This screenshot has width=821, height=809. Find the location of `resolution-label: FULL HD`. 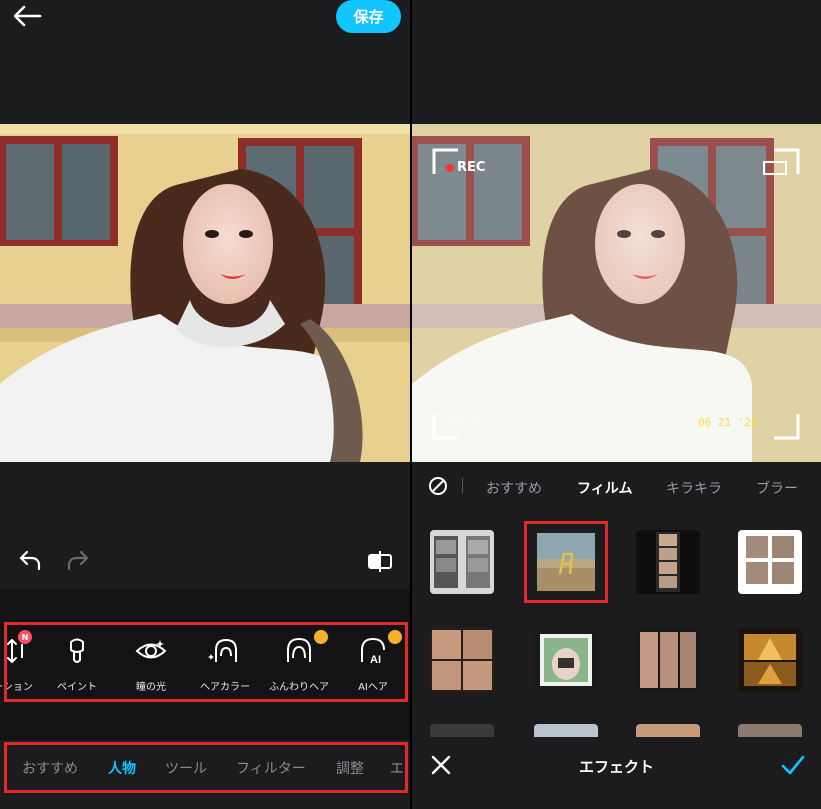

resolution-label: FULL HD is located at coordinates (463, 421).